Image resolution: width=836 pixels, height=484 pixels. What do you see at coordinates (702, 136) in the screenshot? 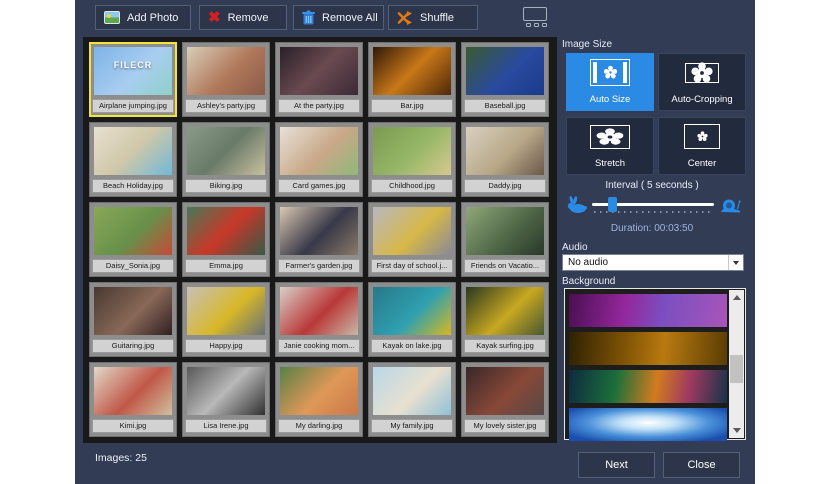
I see `center-icon` at bounding box center [702, 136].